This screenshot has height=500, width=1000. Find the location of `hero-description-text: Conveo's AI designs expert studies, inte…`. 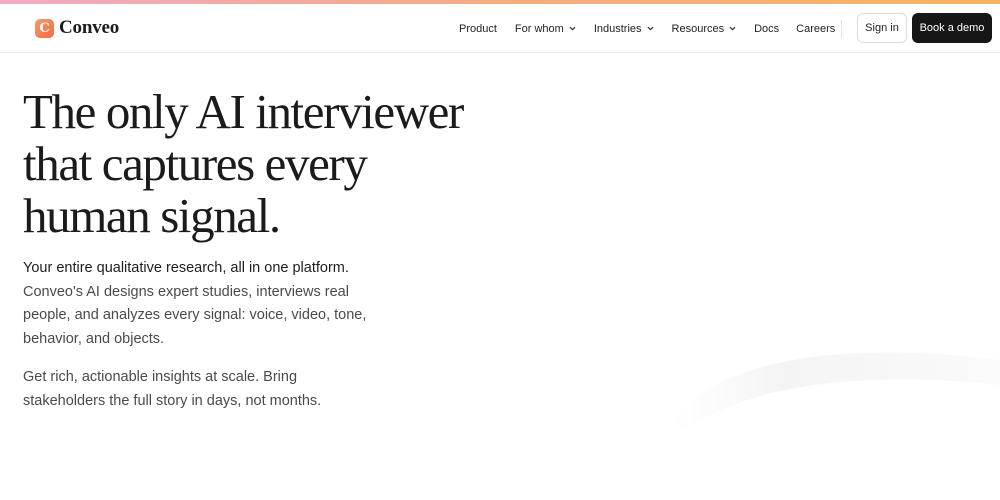

hero-description-text: Conveo's AI designs expert studies, inte… is located at coordinates (195, 315).